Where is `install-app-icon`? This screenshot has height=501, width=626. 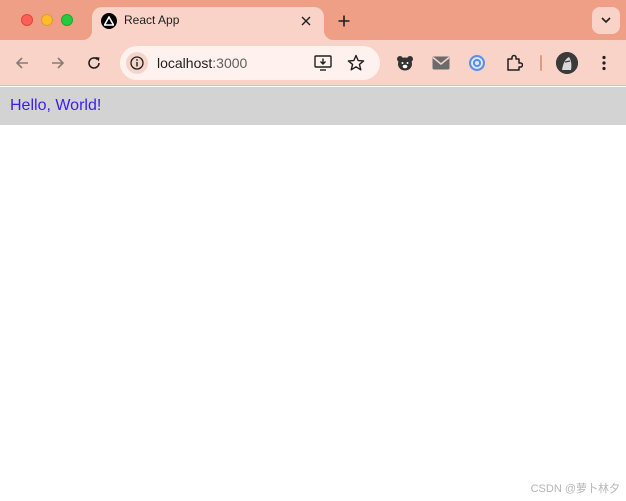
install-app-icon is located at coordinates (323, 63).